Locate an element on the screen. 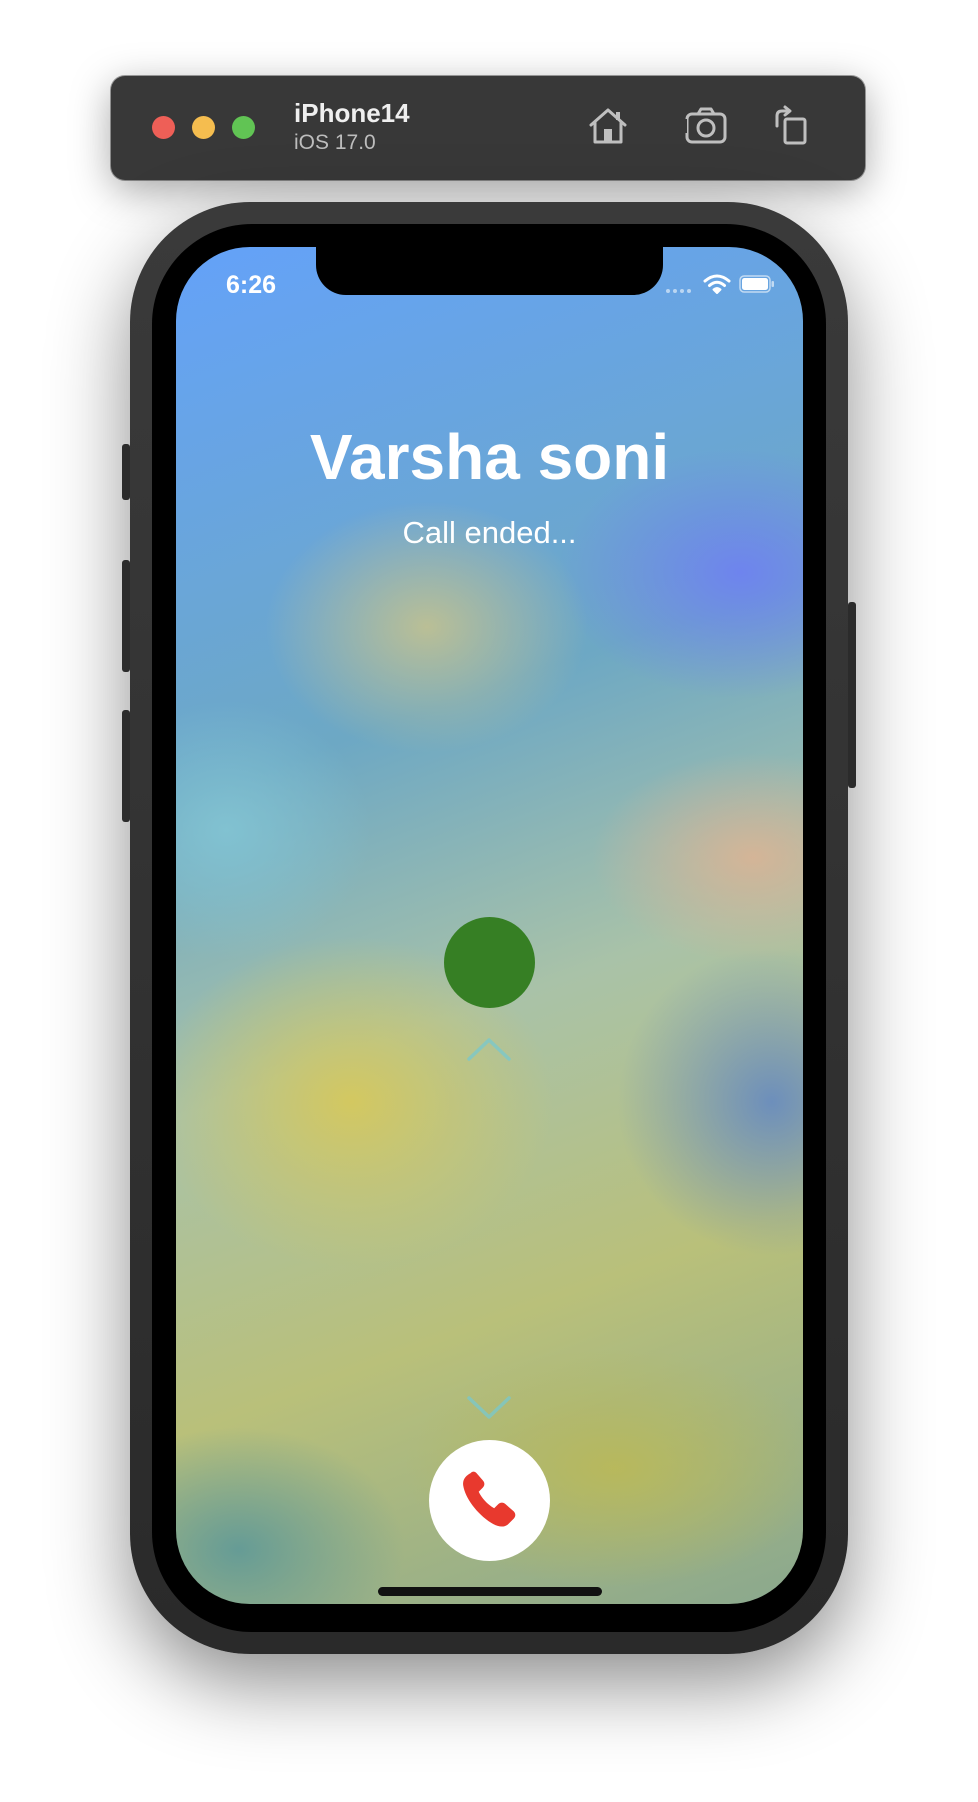  rotate-button is located at coordinates (791, 126).